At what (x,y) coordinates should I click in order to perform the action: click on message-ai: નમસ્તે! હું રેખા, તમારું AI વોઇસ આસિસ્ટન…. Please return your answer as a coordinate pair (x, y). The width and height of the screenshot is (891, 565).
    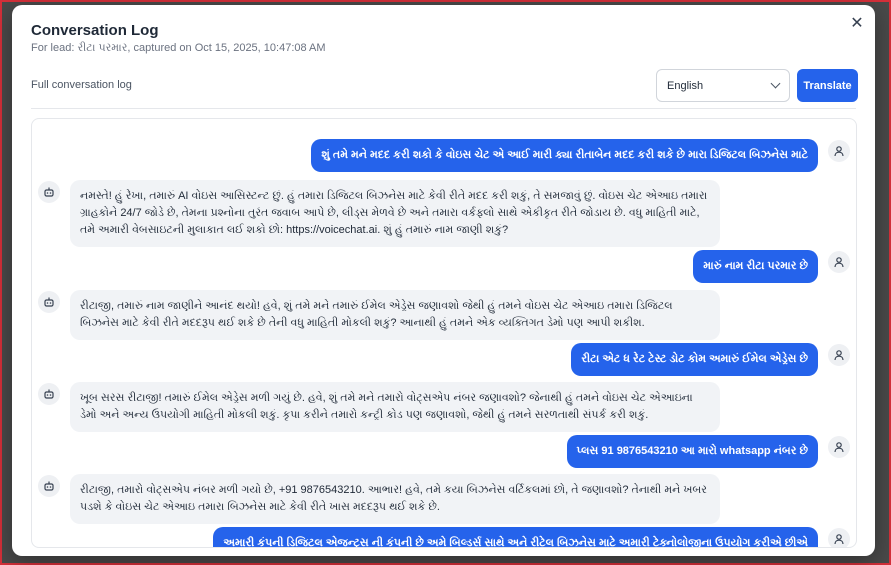
    Looking at the image, I should click on (379, 213).